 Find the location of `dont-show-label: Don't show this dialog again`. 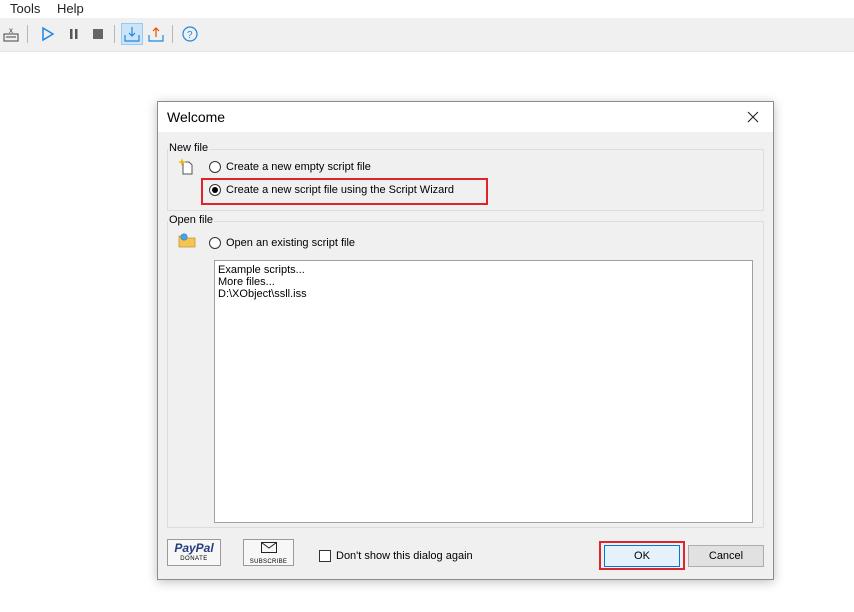

dont-show-label: Don't show this dialog again is located at coordinates (404, 556).